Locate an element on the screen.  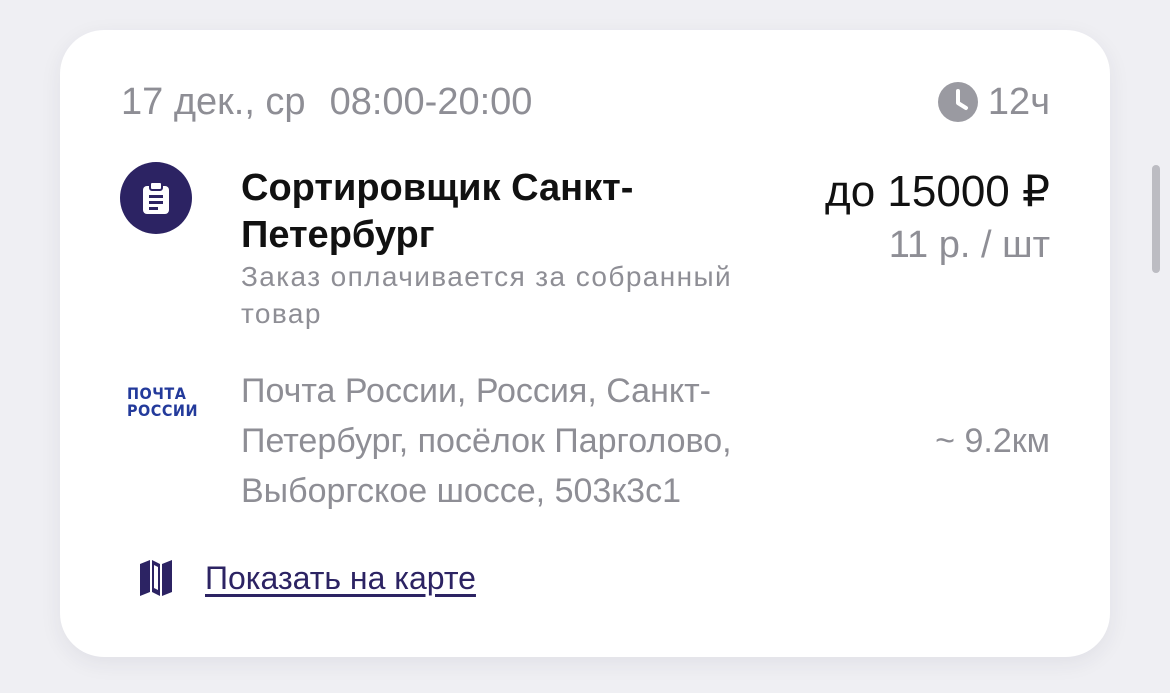
scrollbar is located at coordinates (1156, 219).